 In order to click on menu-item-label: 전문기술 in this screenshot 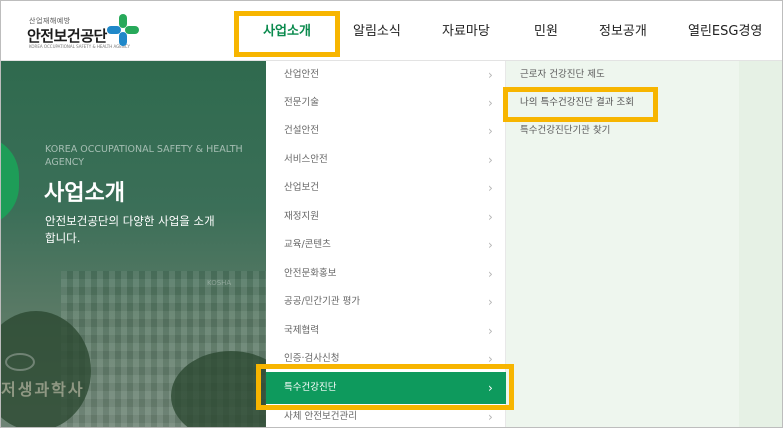, I will do `click(301, 102)`.